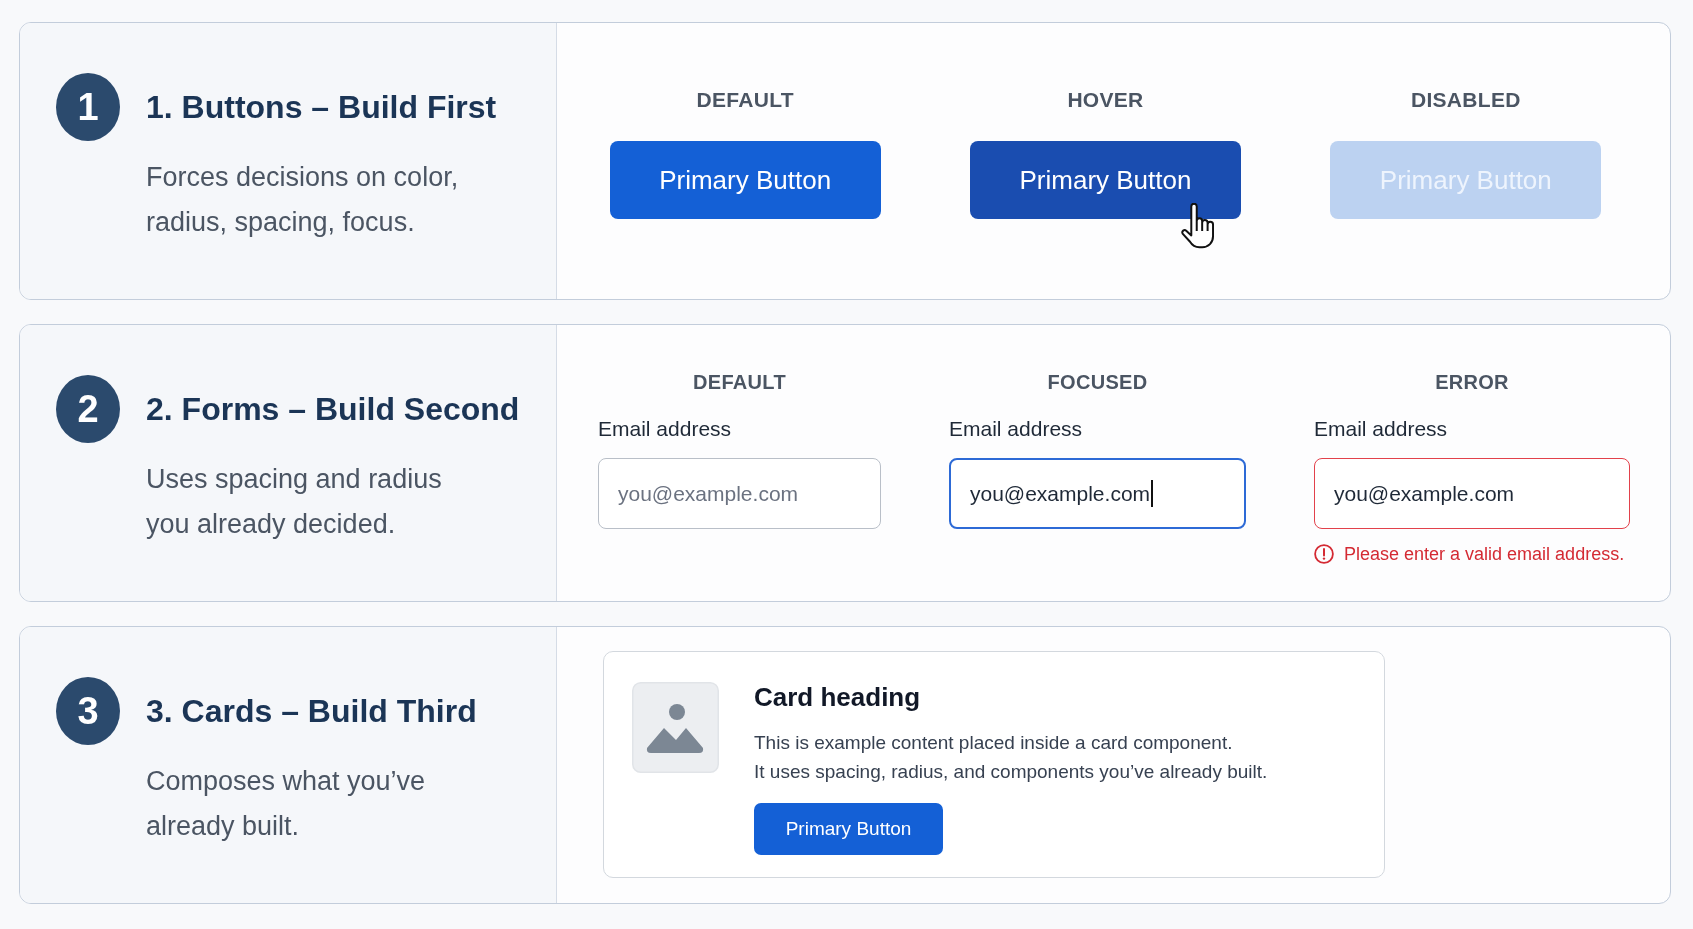 The height and width of the screenshot is (929, 1693). I want to click on state-label: FOCUSED, so click(1097, 382).